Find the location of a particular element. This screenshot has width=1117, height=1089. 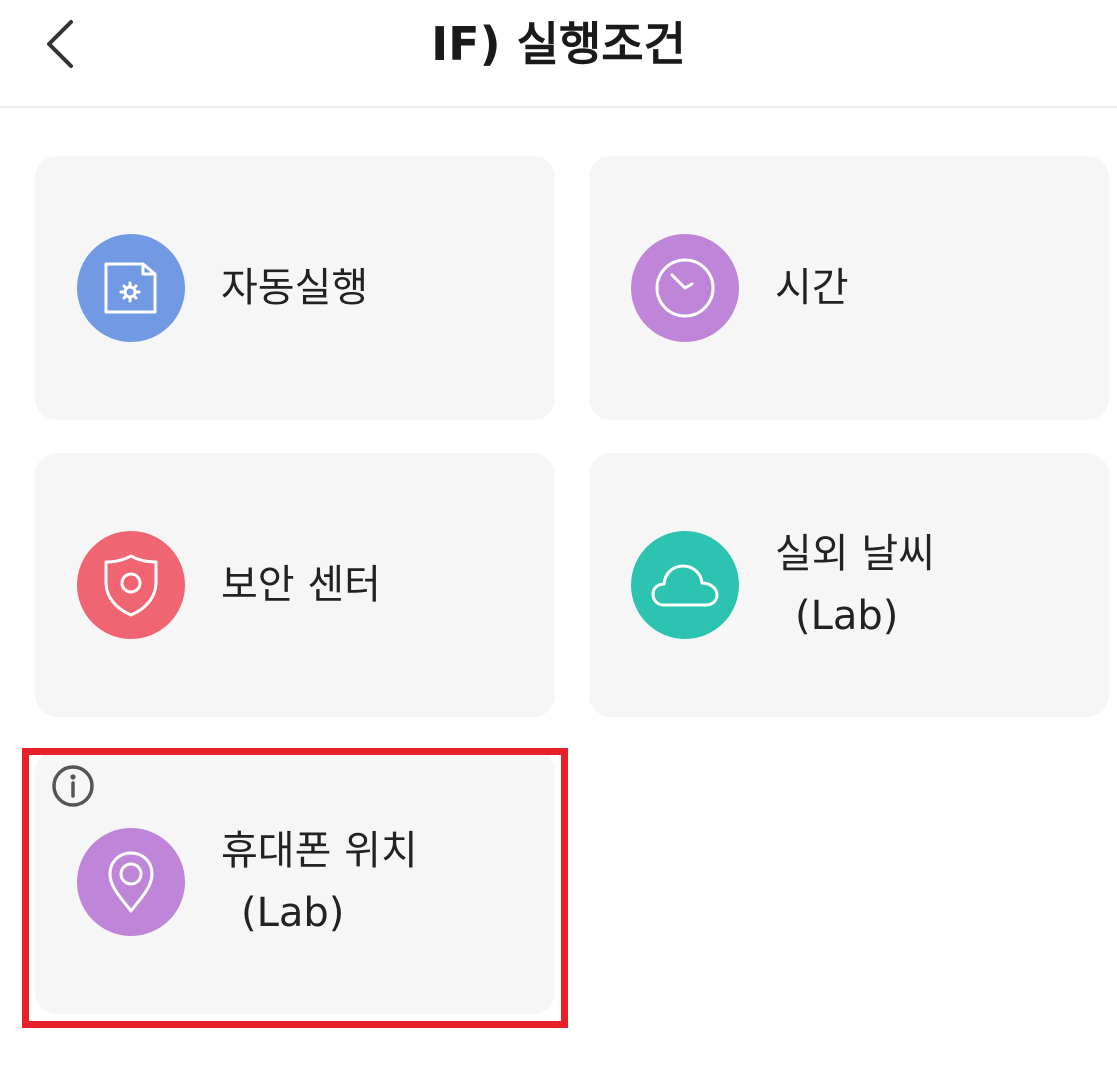

top-bar: IF) 실행조건 is located at coordinates (558, 54).